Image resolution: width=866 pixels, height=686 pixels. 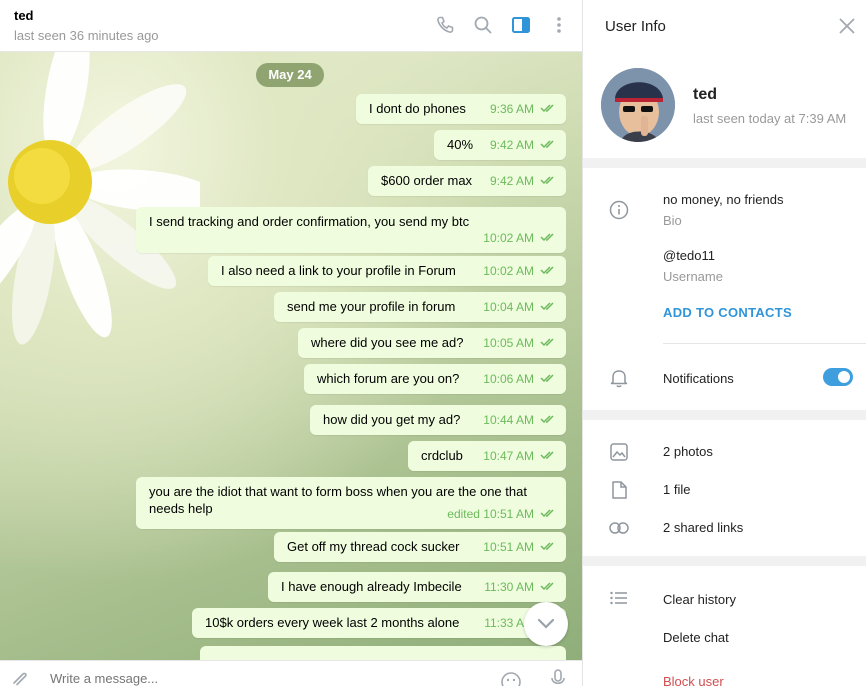 I want to click on message-text: how did you get my ad?, so click(x=392, y=419).